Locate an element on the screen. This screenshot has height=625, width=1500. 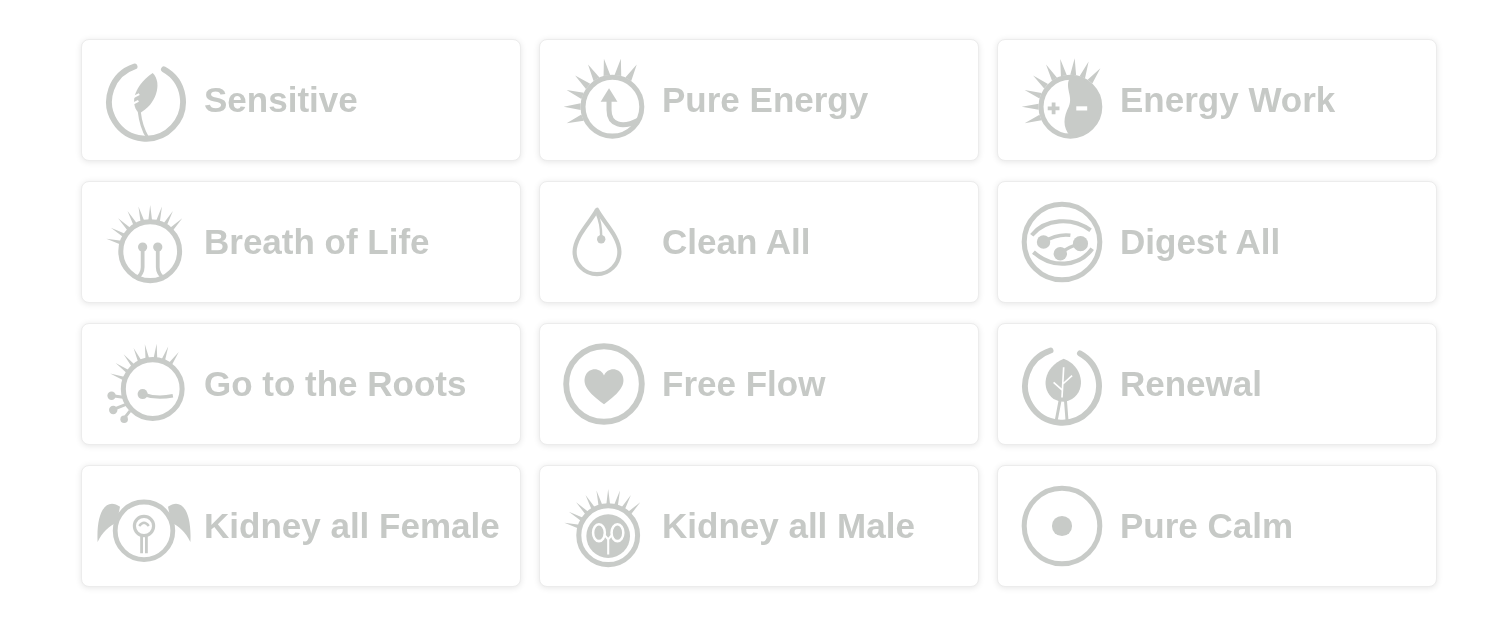
option-button: Clean All is located at coordinates (759, 242).